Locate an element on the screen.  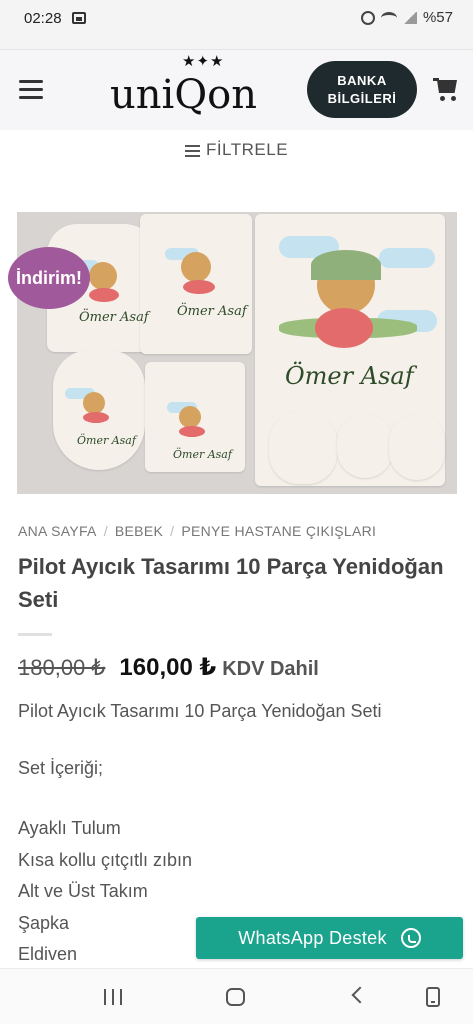
list-item: Şapka is located at coordinates (44, 922).